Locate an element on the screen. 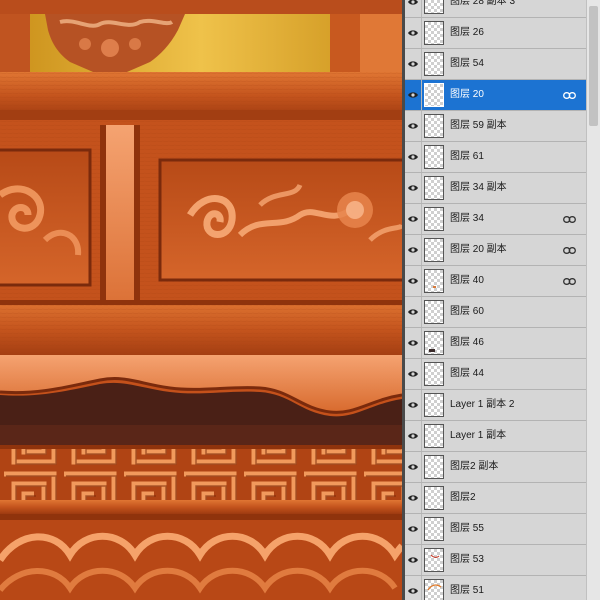  layer-name: 图层2 副本 is located at coordinates (474, 467).